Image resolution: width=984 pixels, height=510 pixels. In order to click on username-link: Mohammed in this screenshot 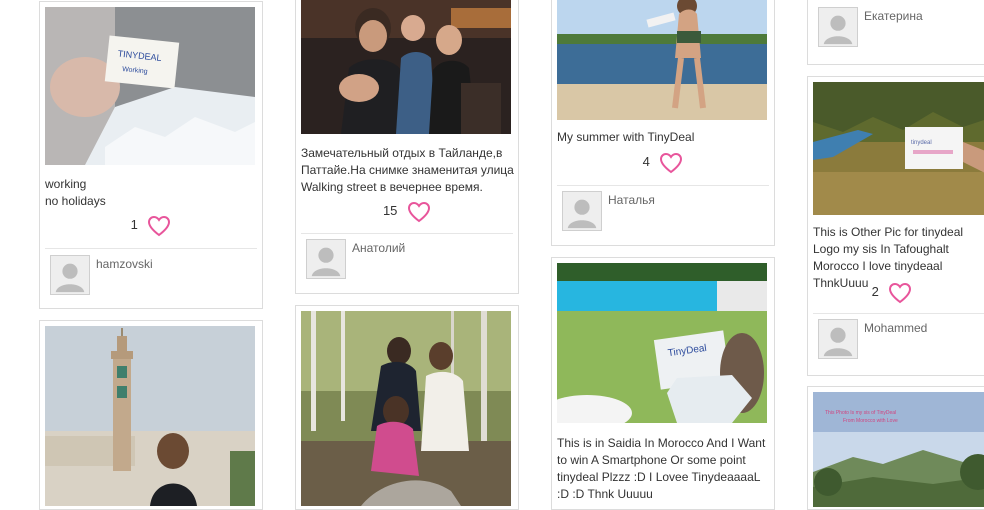, I will do `click(895, 328)`.